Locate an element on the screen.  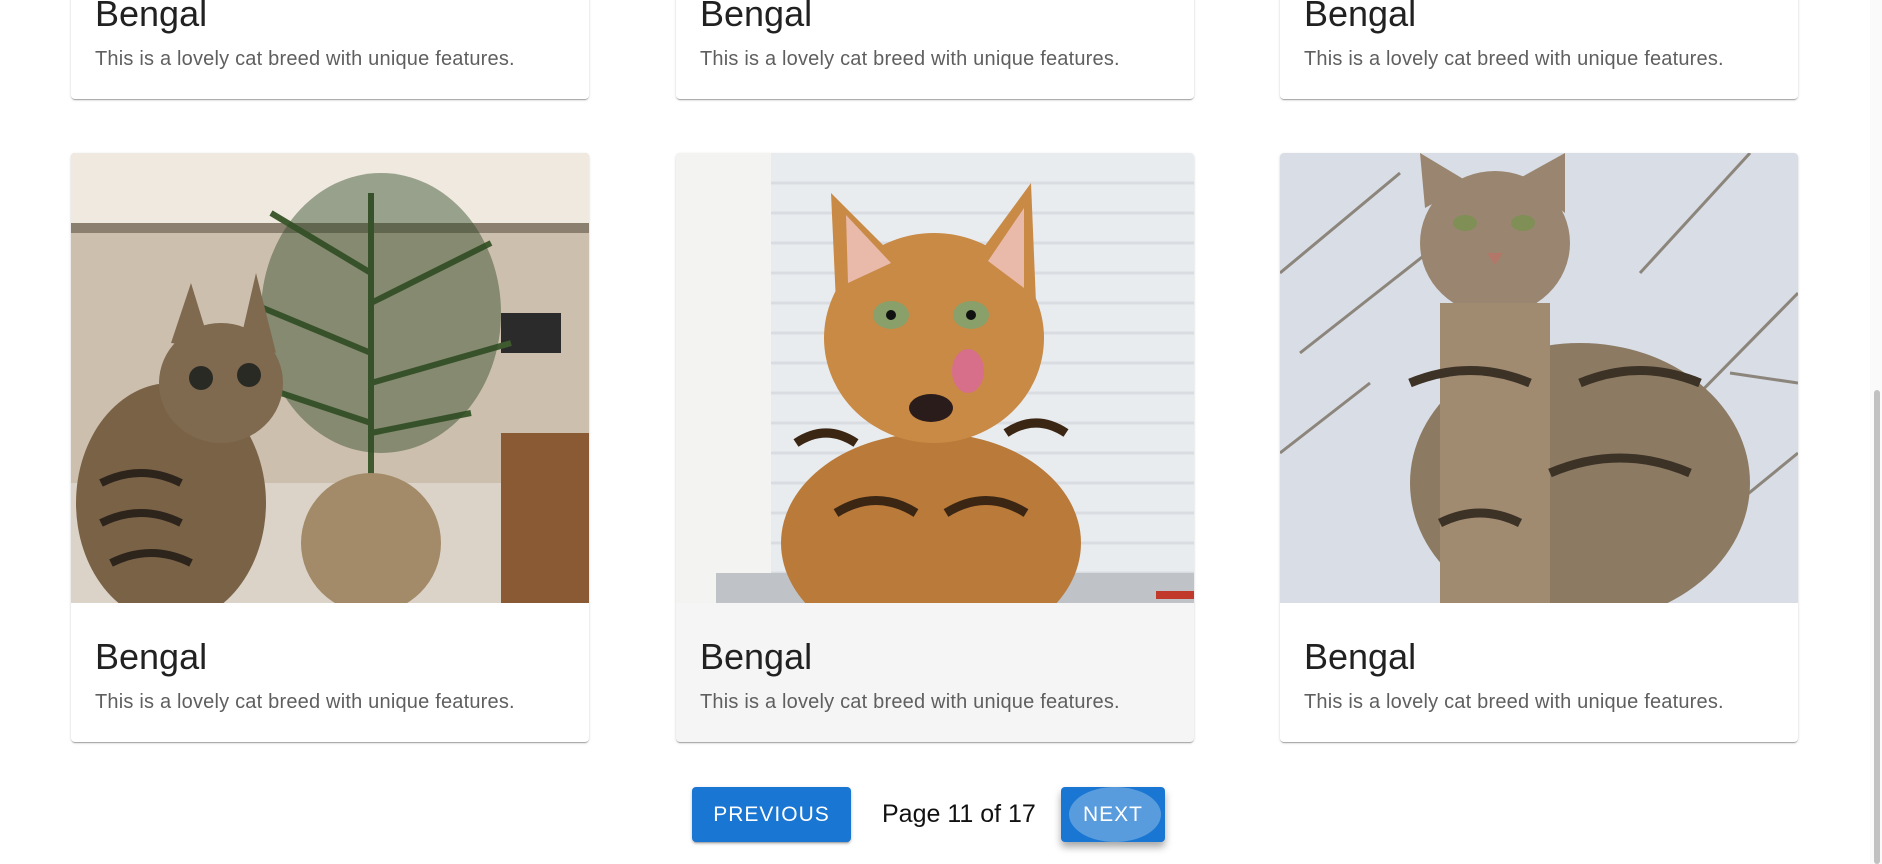
next-button: NEXT is located at coordinates (1113, 814).